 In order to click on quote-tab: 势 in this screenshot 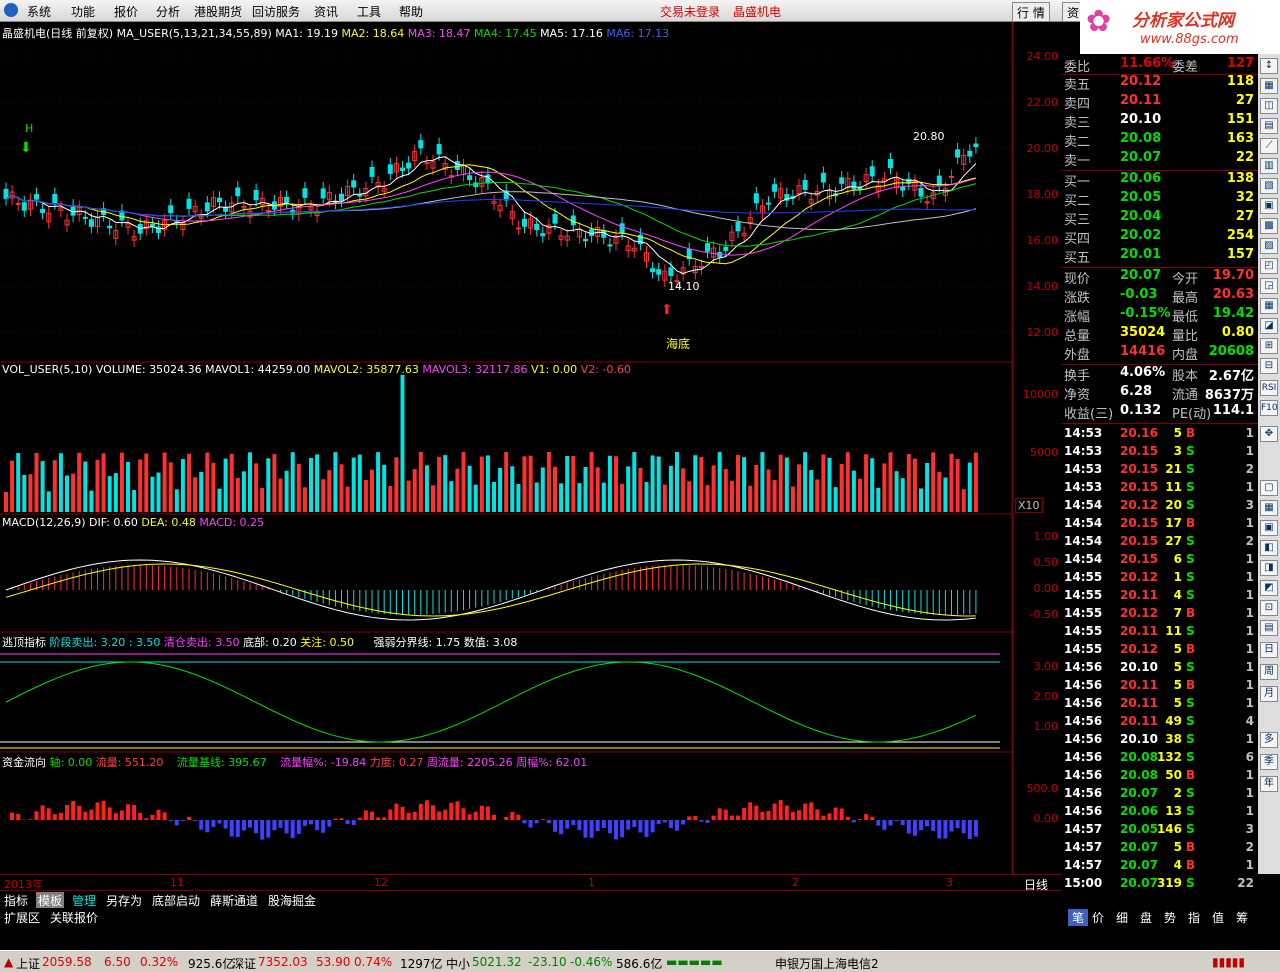, I will do `click(1170, 917)`.